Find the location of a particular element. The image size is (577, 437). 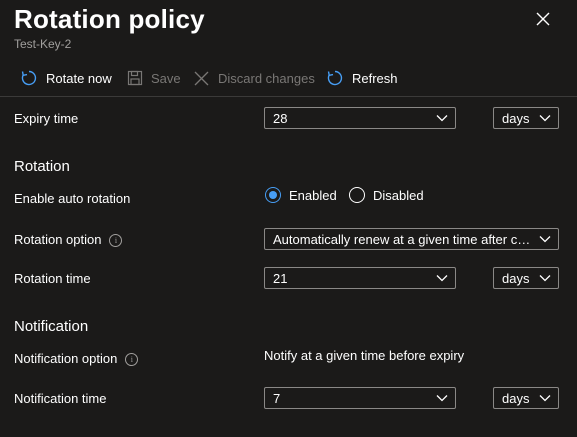

enable-auto-rotation-label: Enable auto rotation is located at coordinates (72, 198).